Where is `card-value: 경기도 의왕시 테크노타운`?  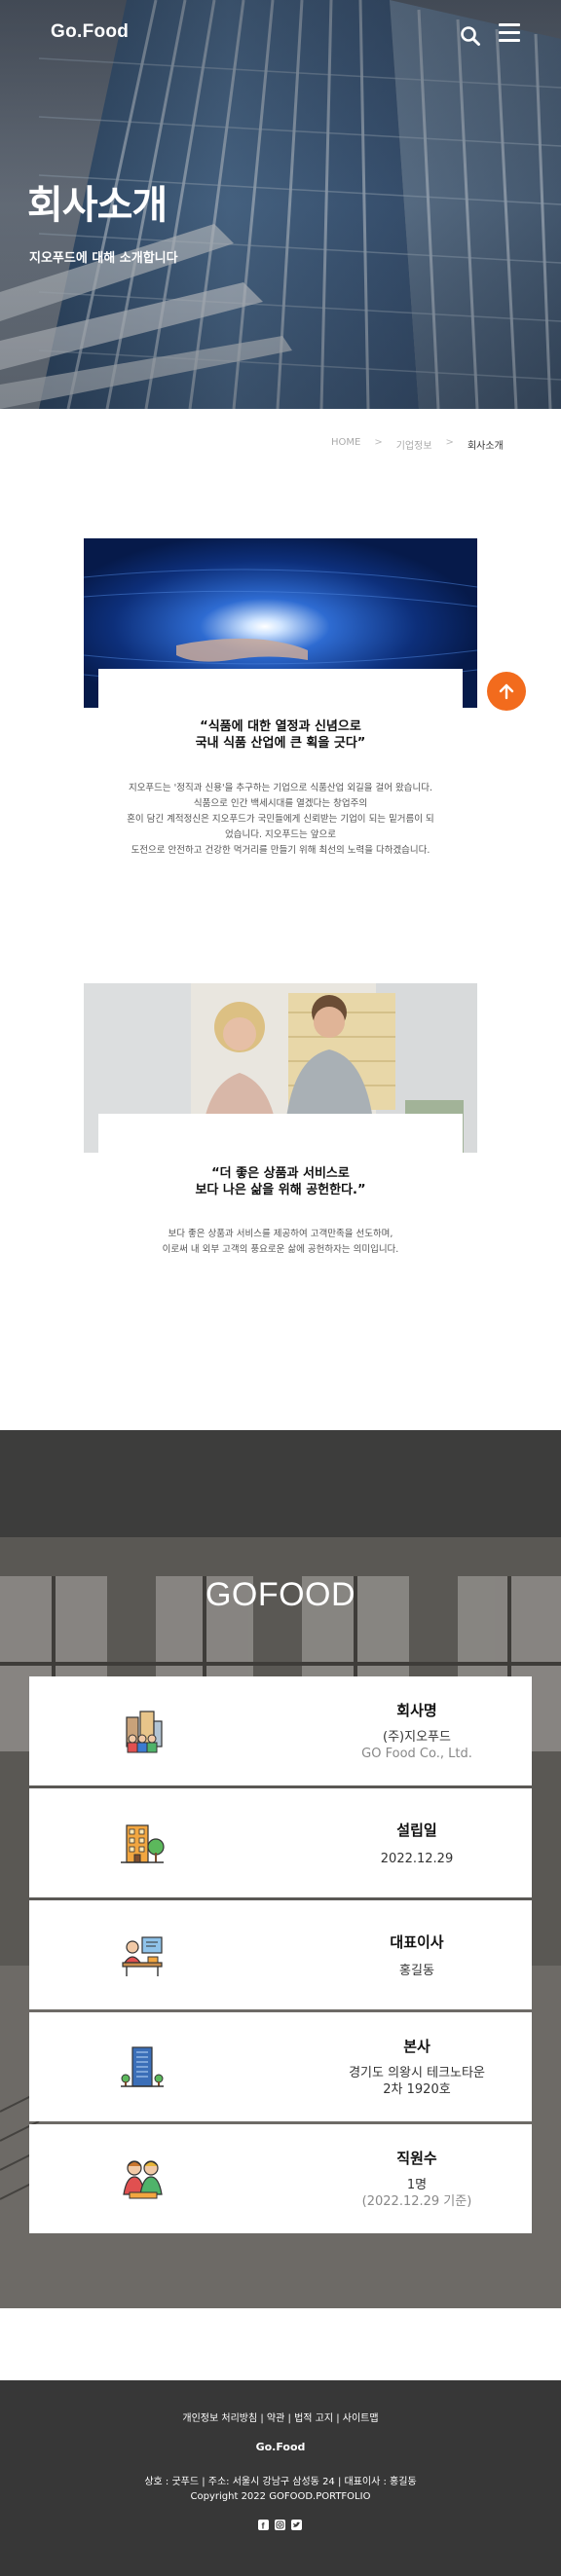 card-value: 경기도 의왕시 테크노타운 is located at coordinates (417, 2073).